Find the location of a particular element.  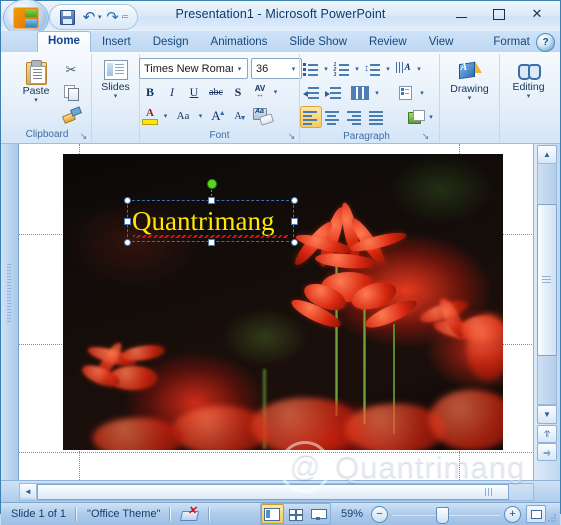

handle-bottom-left is located at coordinates (127, 242).